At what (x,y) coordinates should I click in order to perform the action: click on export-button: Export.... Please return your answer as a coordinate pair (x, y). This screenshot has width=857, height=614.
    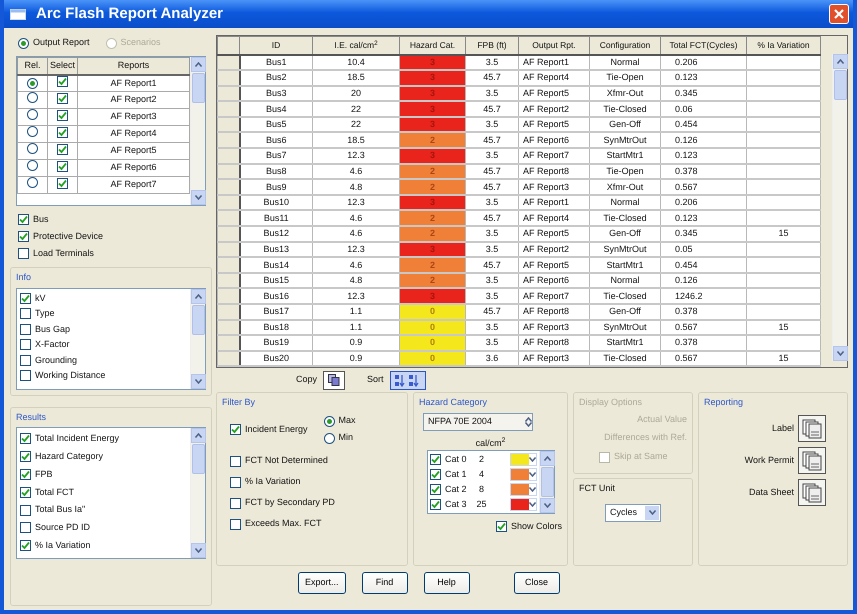
    Looking at the image, I should click on (322, 583).